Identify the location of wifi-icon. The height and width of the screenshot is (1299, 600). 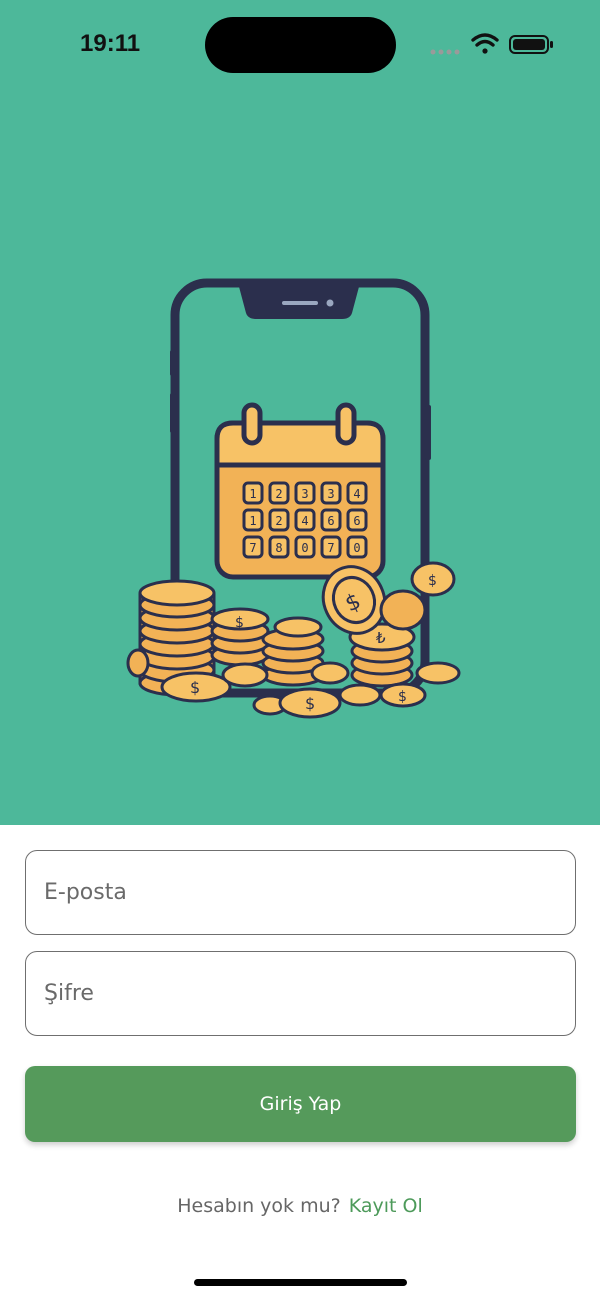
(485, 43).